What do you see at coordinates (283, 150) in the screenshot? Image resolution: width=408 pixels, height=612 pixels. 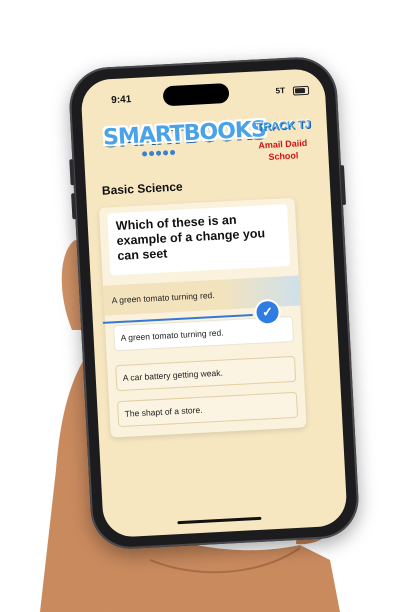 I see `school-name: Amail Daiid School` at bounding box center [283, 150].